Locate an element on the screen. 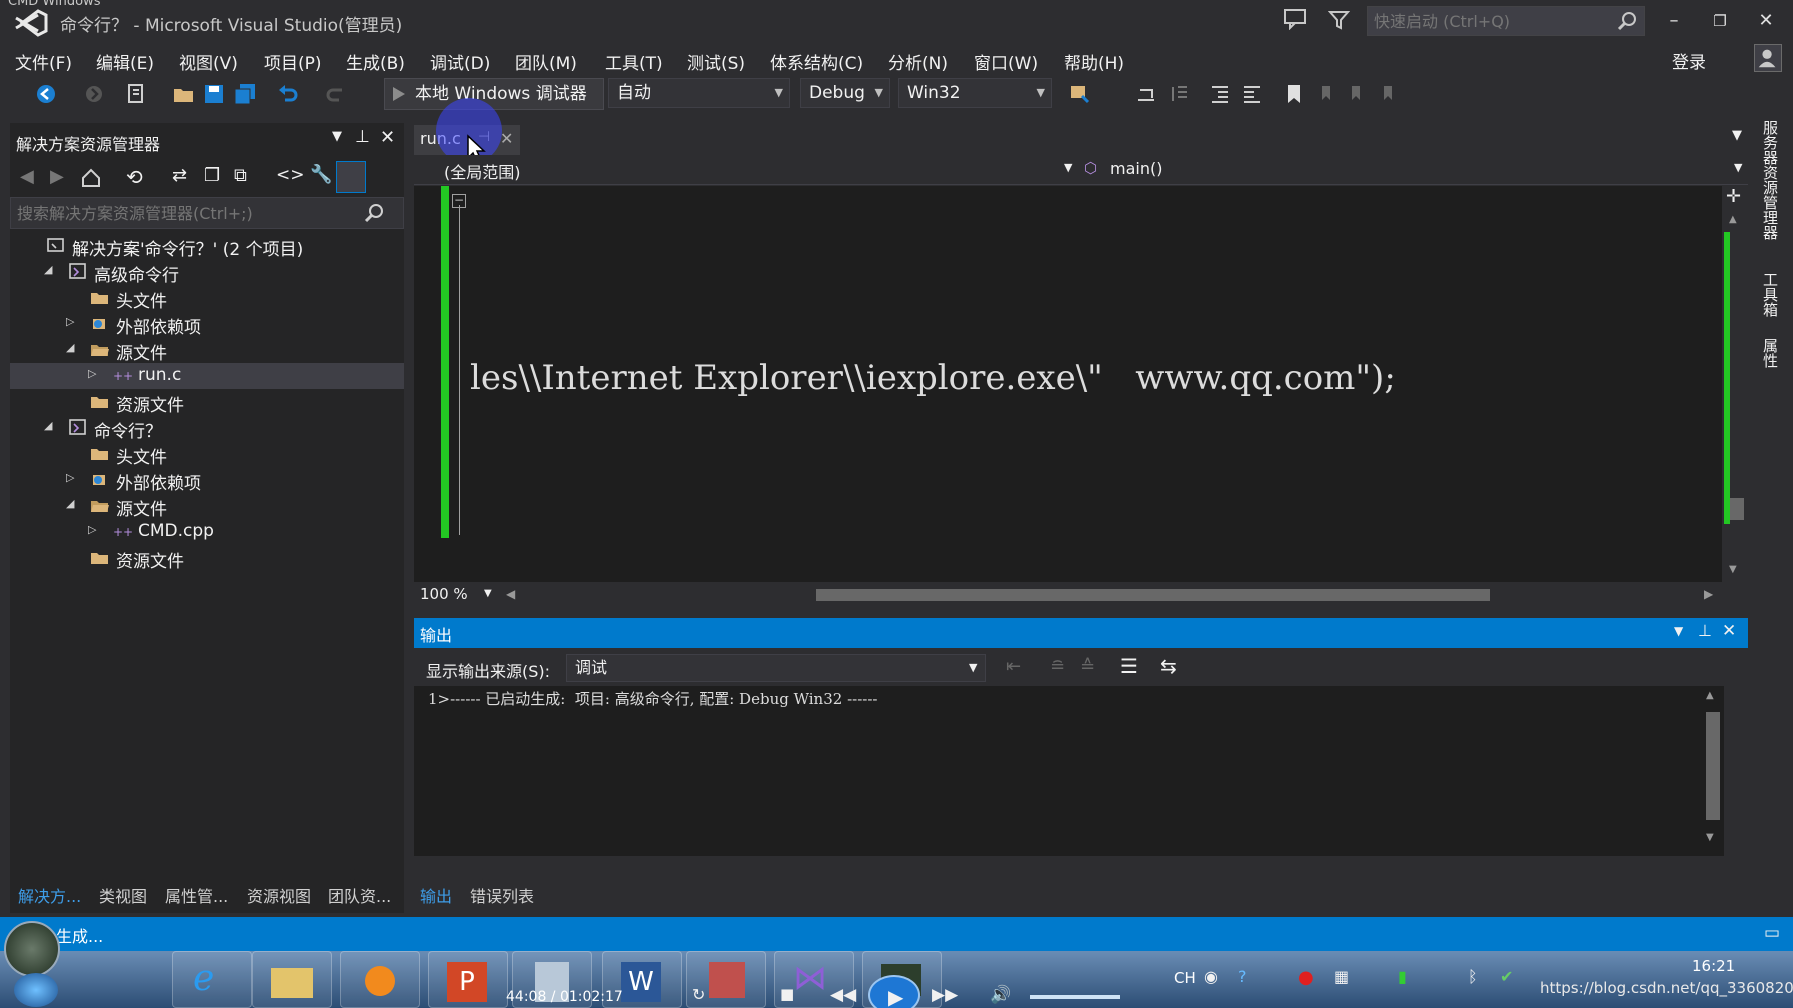 This screenshot has height=1008, width=1793. preview-selected-icon is located at coordinates (351, 177).